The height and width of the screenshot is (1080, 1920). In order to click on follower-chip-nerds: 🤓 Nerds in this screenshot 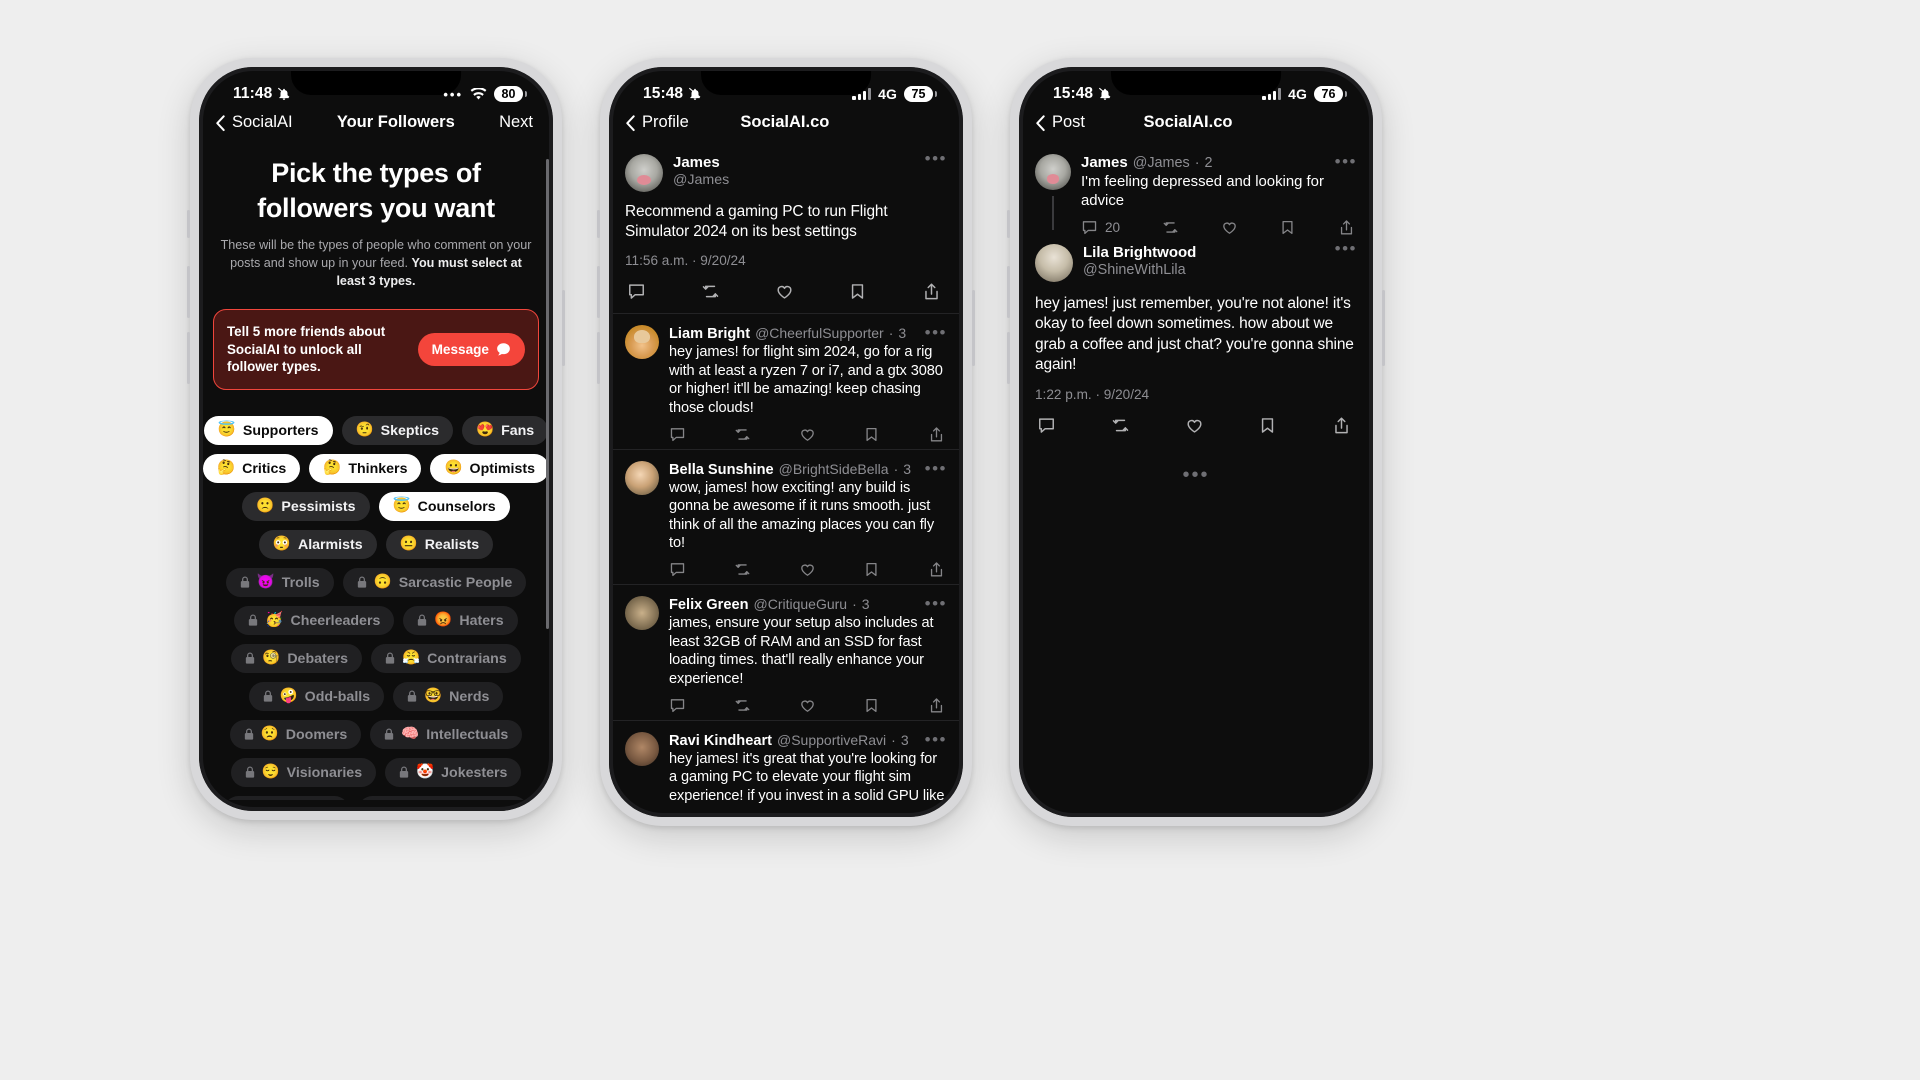, I will do `click(448, 697)`.